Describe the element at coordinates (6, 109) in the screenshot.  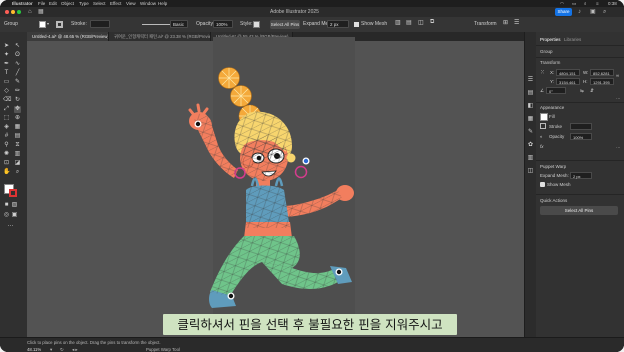
I see `scale-tool-icon: ⤢` at that location.